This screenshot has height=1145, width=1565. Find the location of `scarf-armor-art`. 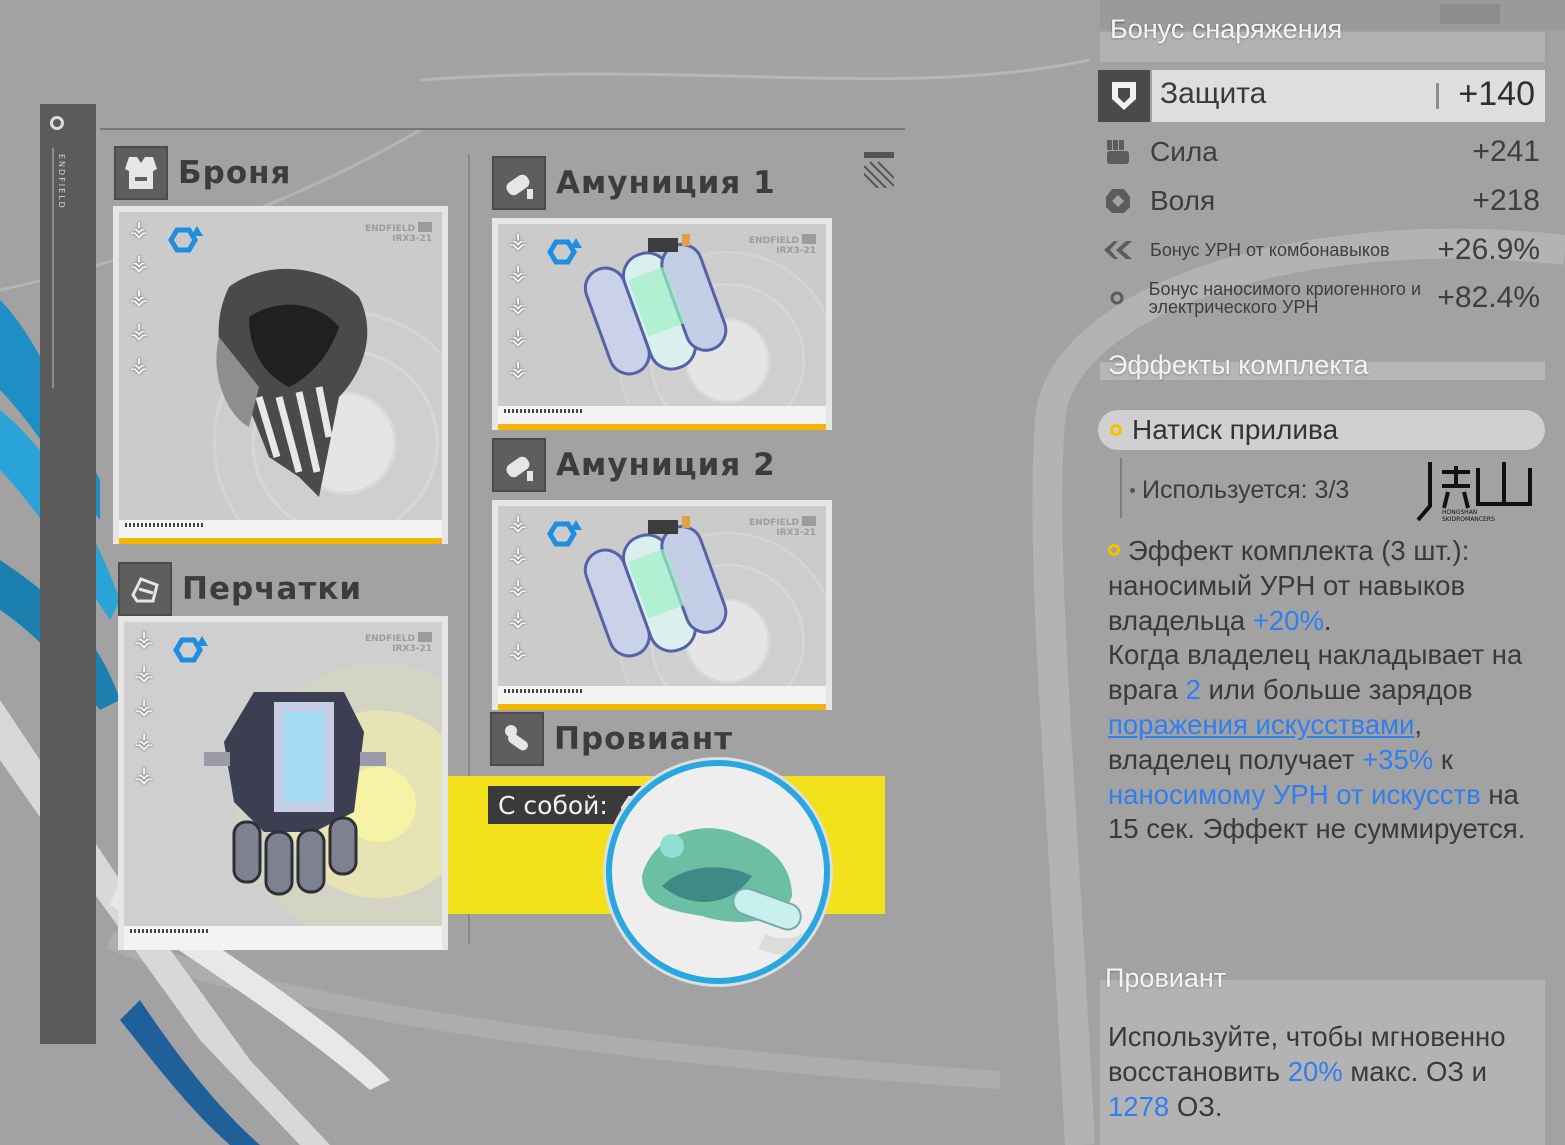

scarf-armor-art is located at coordinates (292, 382).